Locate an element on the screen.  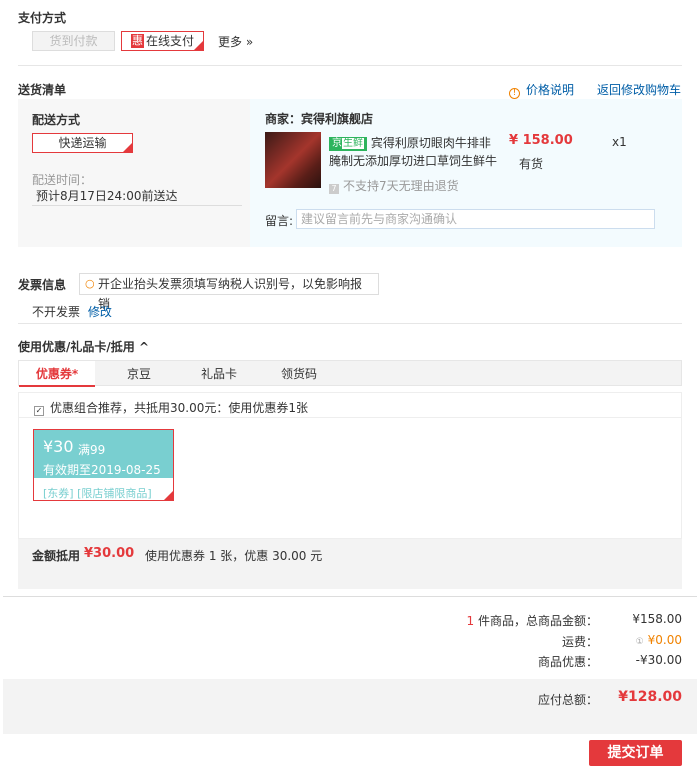
delivery-time-label: 配送时间： is located at coordinates (62, 180).